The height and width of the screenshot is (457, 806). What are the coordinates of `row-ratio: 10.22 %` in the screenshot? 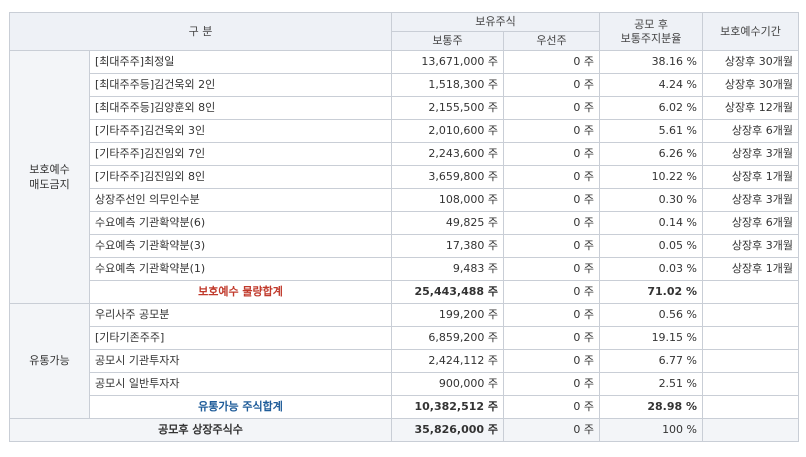 It's located at (651, 177).